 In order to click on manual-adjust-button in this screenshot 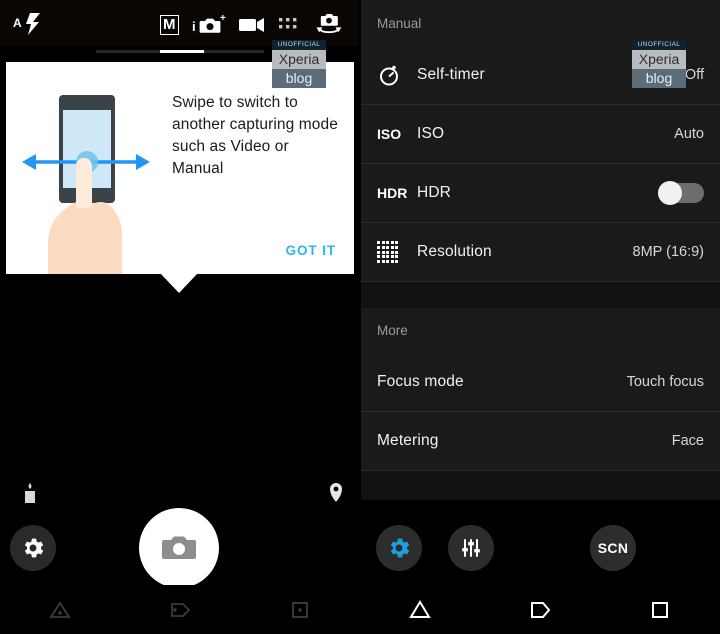, I will do `click(471, 548)`.